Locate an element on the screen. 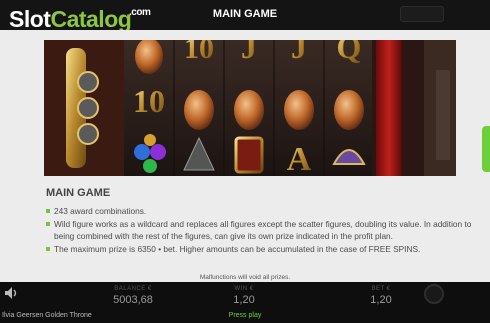  side-menu-tab is located at coordinates (486, 149).